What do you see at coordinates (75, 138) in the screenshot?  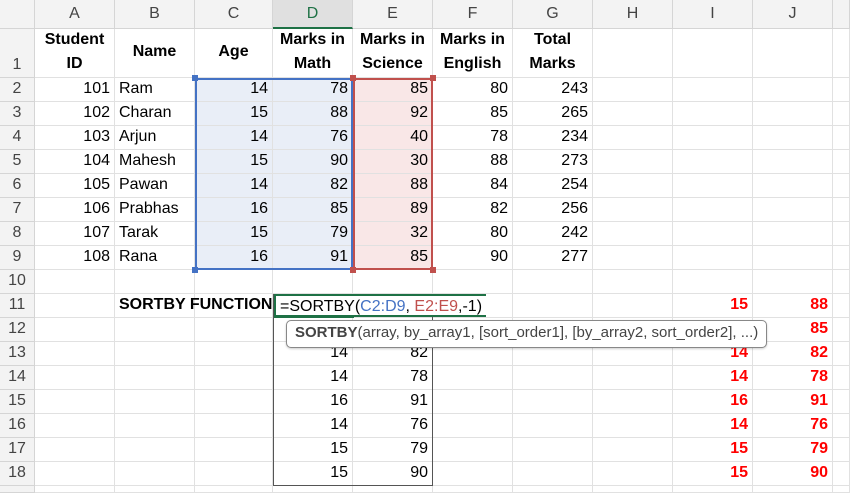 I see `data-cell: 103` at bounding box center [75, 138].